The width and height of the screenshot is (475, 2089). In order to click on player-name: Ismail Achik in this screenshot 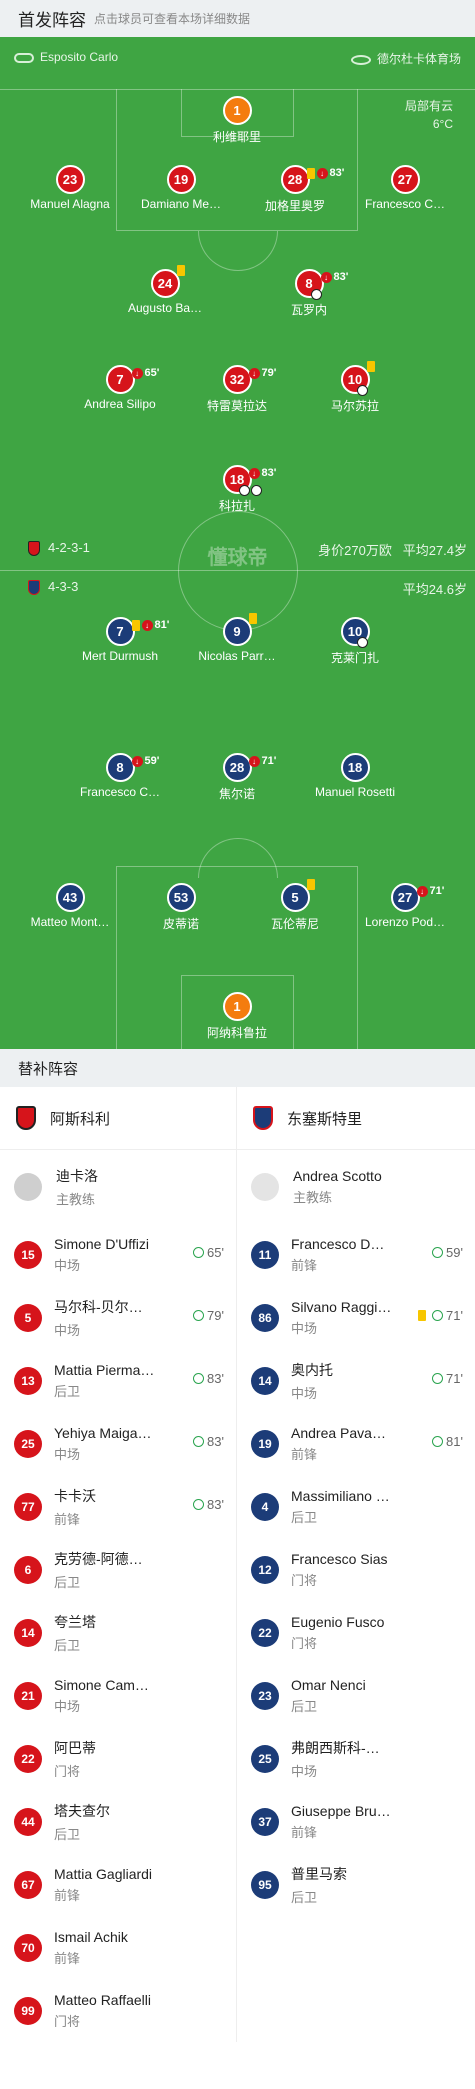, I will do `click(91, 1936)`.